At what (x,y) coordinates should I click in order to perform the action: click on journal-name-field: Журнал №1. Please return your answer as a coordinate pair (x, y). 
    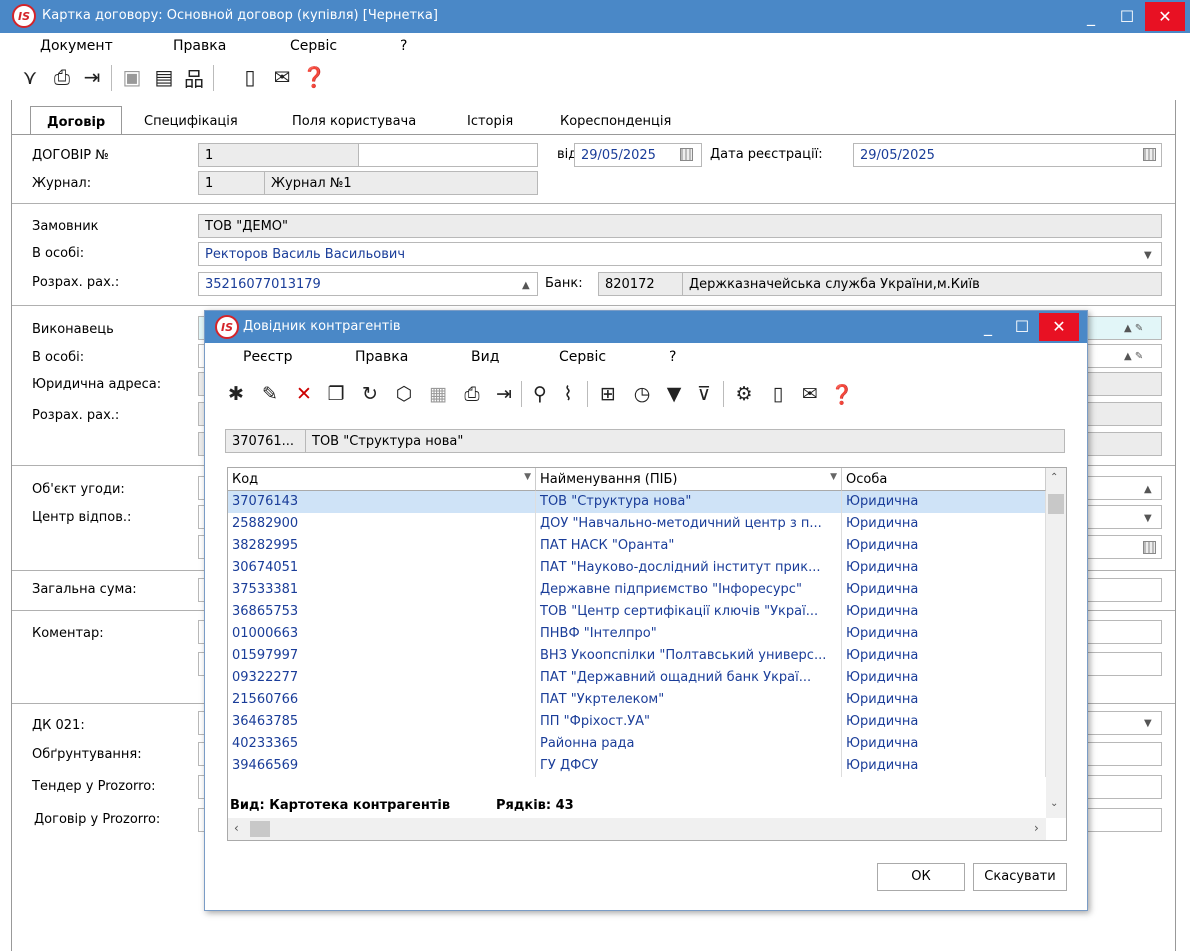
    Looking at the image, I should click on (401, 183).